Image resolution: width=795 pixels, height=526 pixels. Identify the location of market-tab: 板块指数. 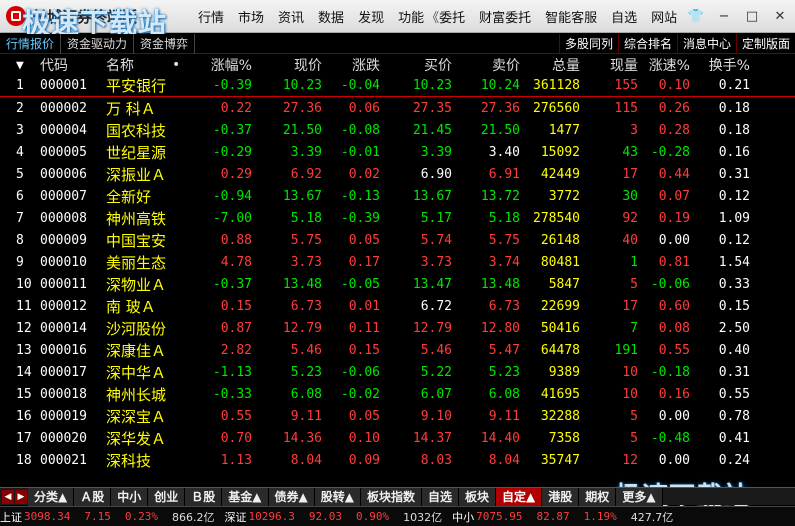
(392, 496).